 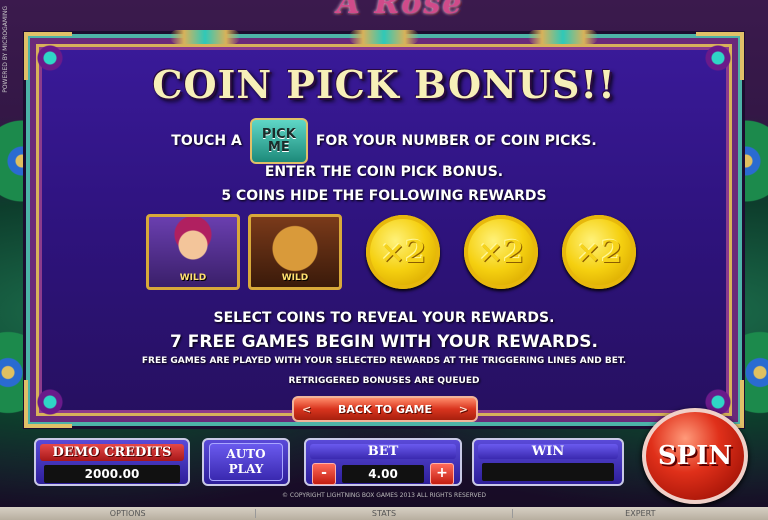 What do you see at coordinates (193, 252) in the screenshot?
I see `wild-character-tile: WILD` at bounding box center [193, 252].